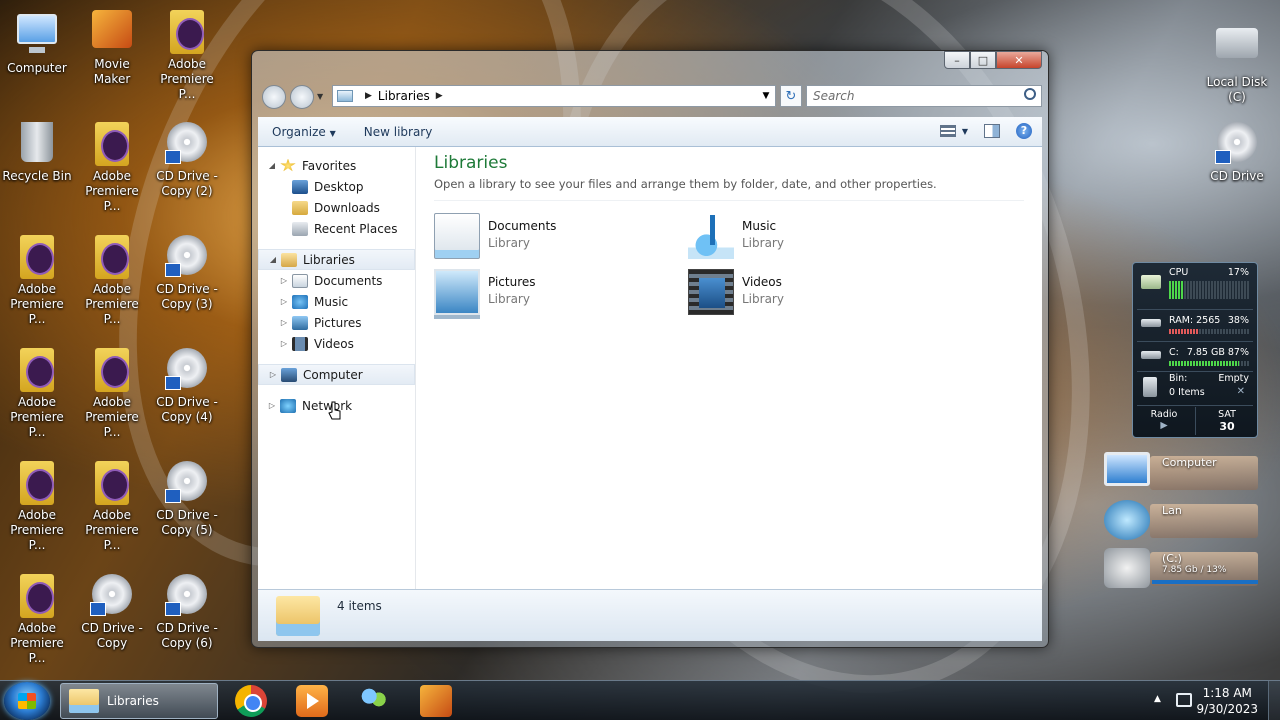 The height and width of the screenshot is (720, 1280). Describe the element at coordinates (1127, 568) in the screenshot. I see `hard-disk-icon` at that location.